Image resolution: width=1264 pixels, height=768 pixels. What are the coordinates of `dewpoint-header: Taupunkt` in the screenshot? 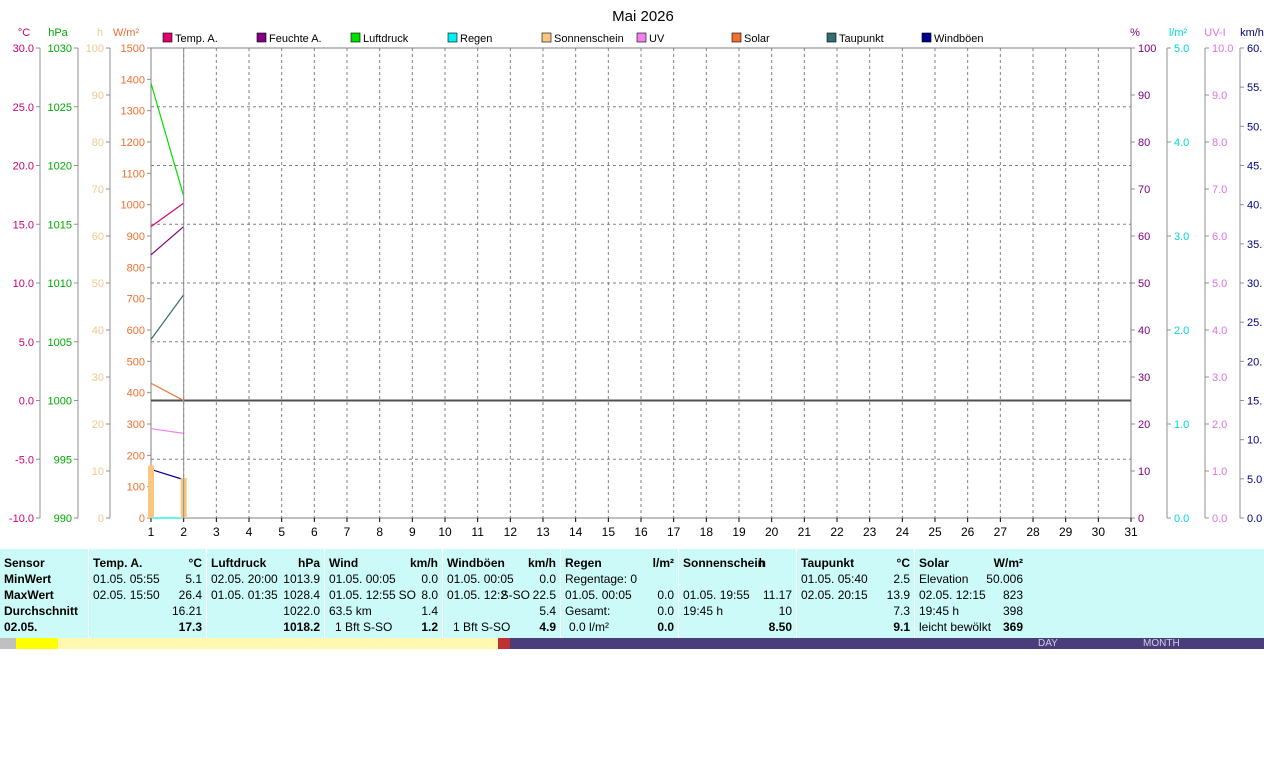 It's located at (828, 563).